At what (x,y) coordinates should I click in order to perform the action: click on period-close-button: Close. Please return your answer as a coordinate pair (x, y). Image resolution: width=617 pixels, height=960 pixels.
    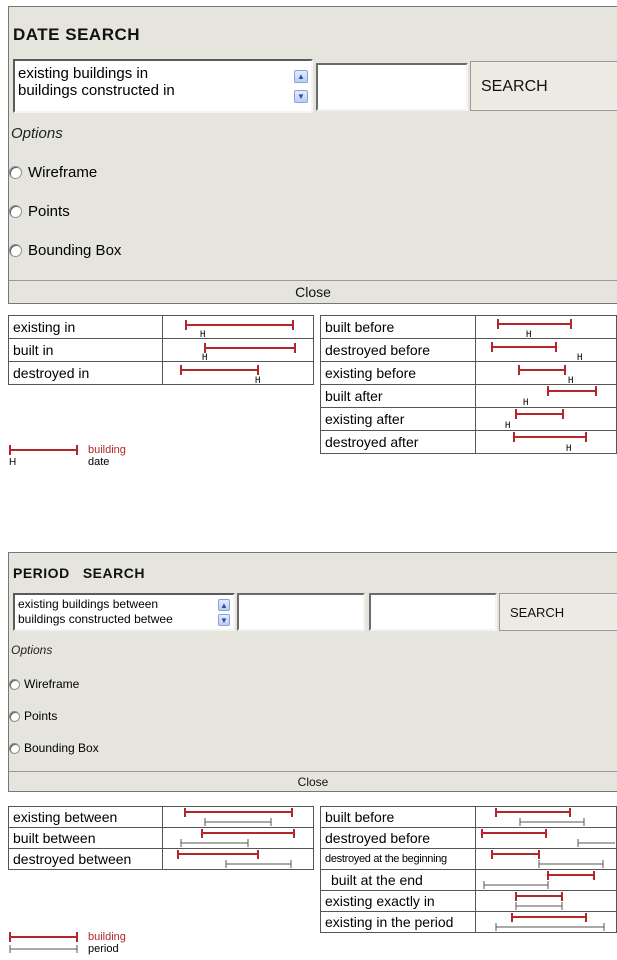
    Looking at the image, I should click on (313, 781).